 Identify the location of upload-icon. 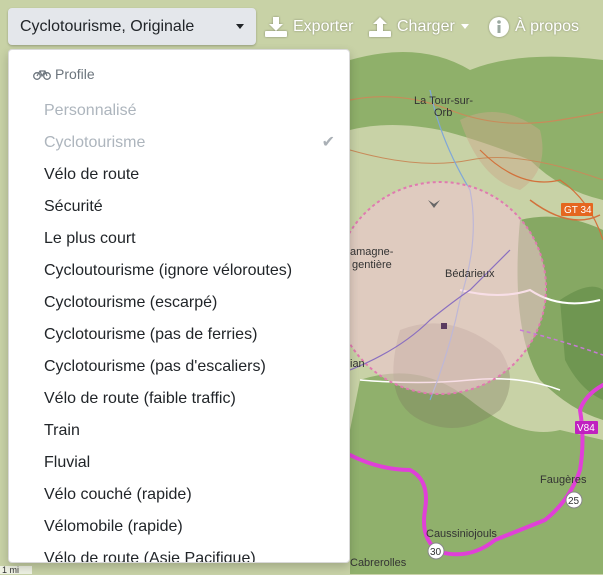
(380, 26).